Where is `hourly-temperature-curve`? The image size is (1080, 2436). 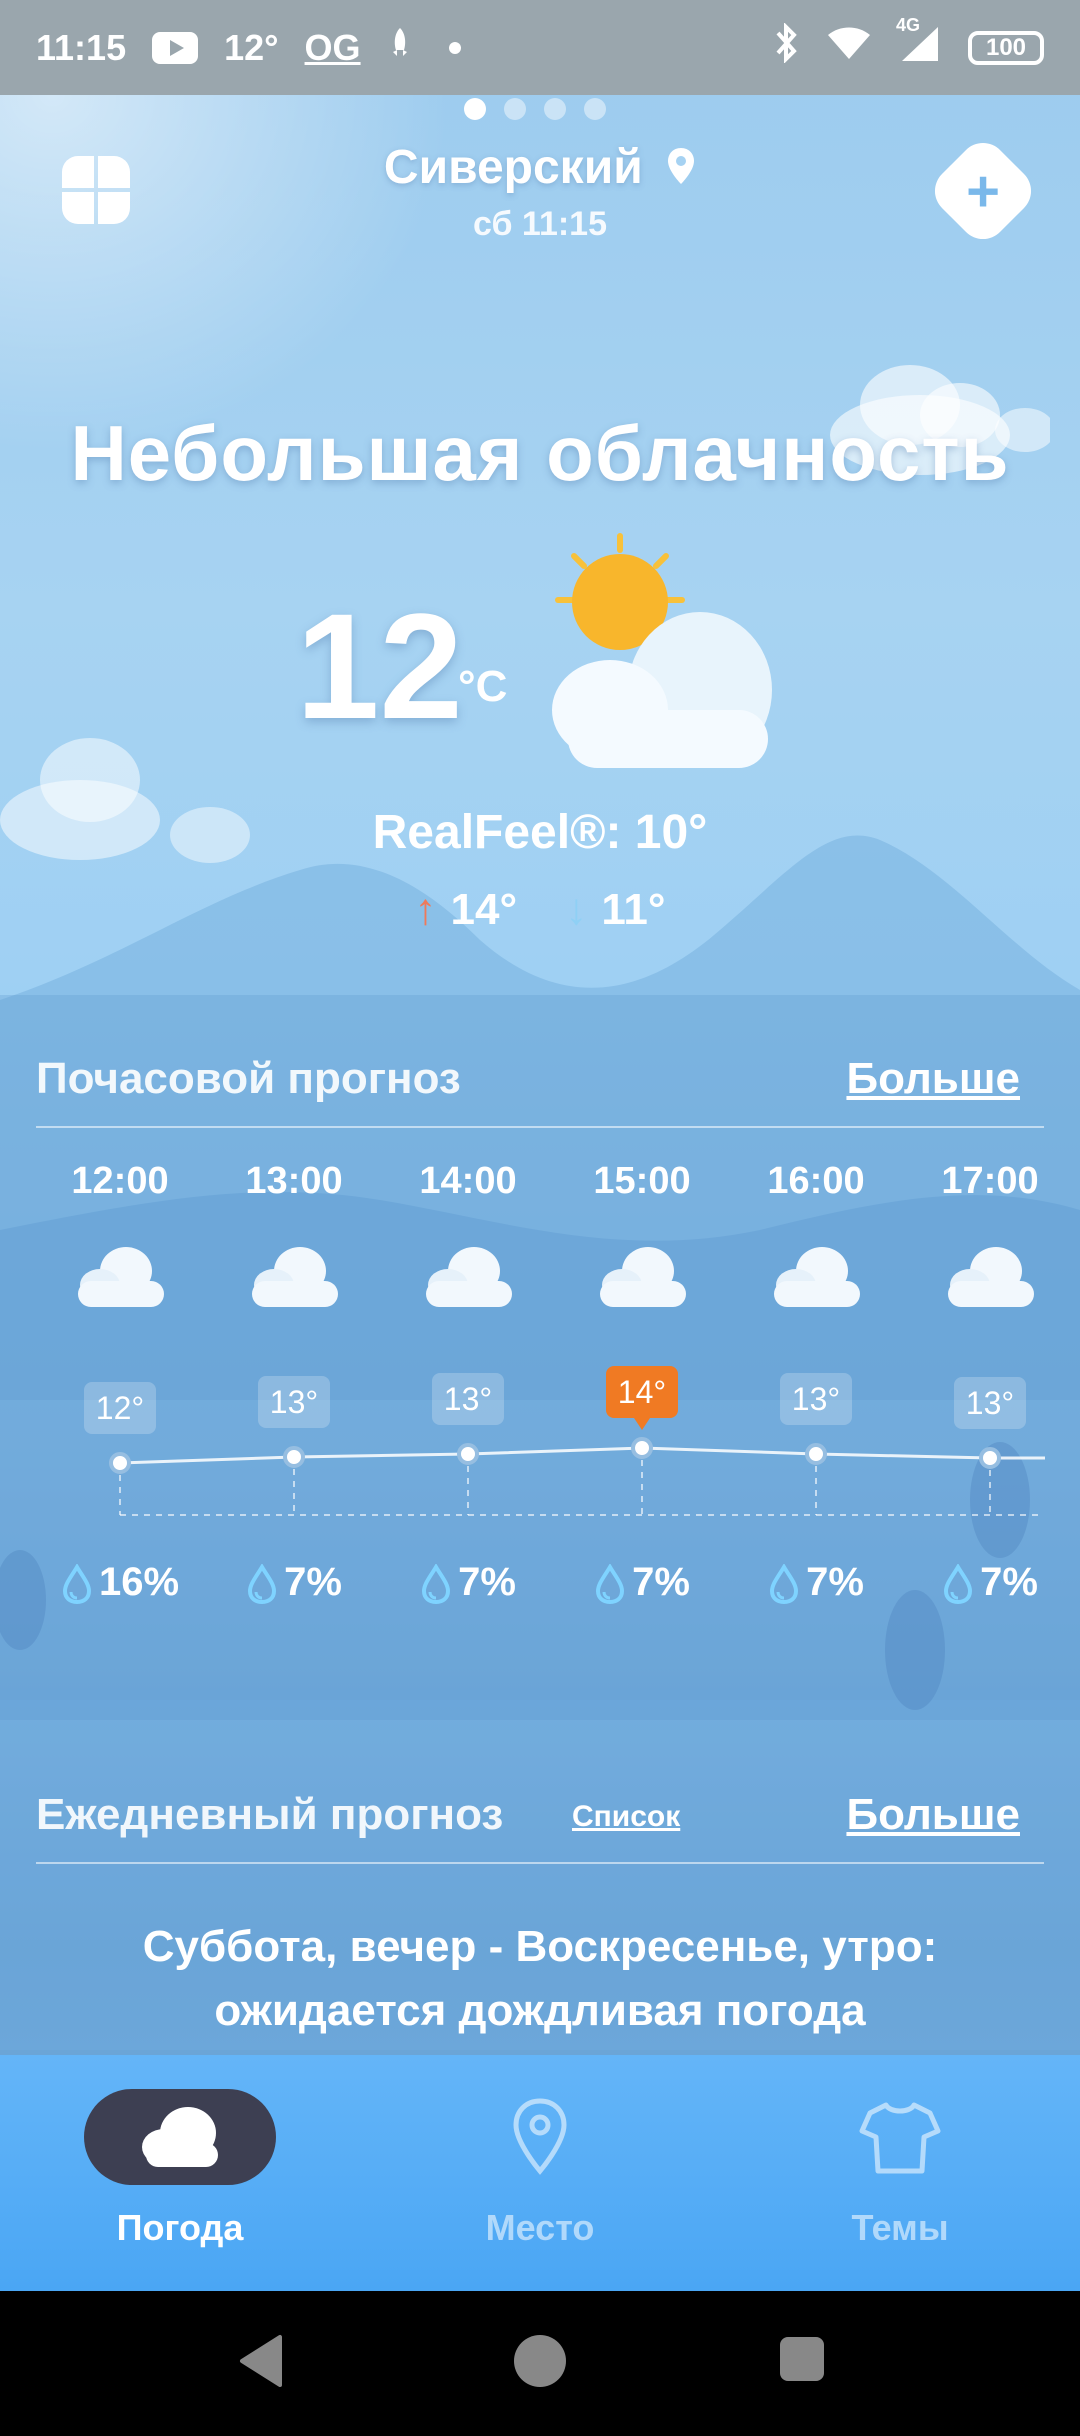
hourly-temperature-curve is located at coordinates (577, 1476).